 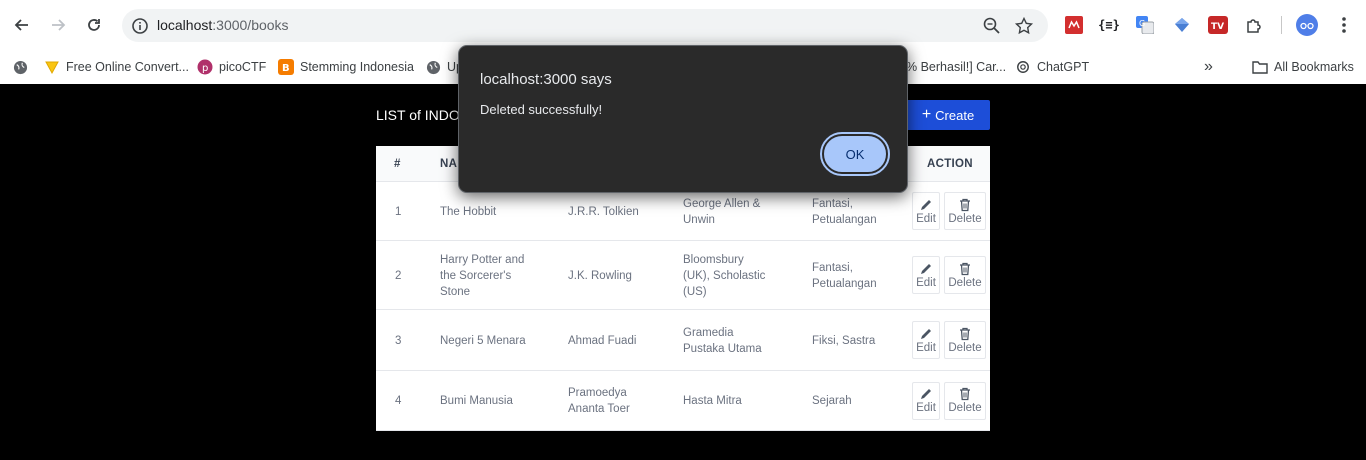 What do you see at coordinates (140, 26) in the screenshot?
I see `site-info-icon` at bounding box center [140, 26].